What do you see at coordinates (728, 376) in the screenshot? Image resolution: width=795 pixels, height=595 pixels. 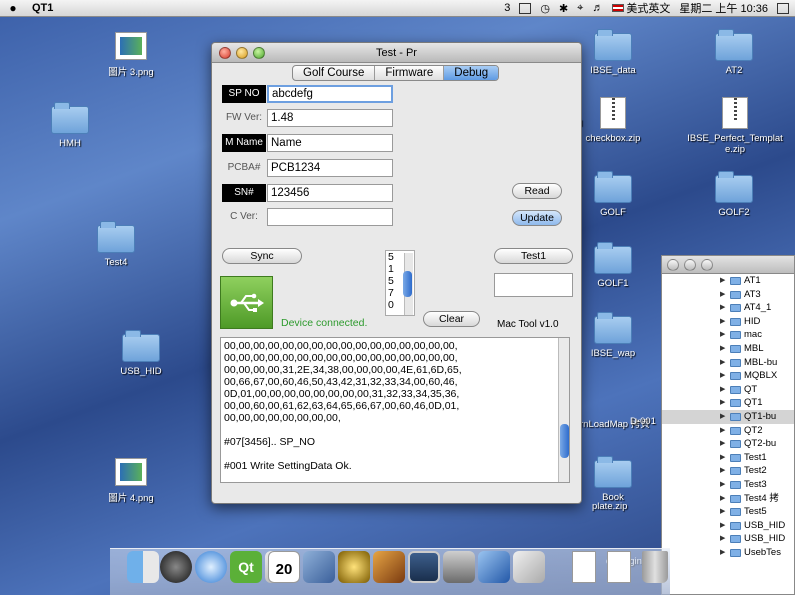 I see `finder-row: ▶ MQBLX` at bounding box center [728, 376].